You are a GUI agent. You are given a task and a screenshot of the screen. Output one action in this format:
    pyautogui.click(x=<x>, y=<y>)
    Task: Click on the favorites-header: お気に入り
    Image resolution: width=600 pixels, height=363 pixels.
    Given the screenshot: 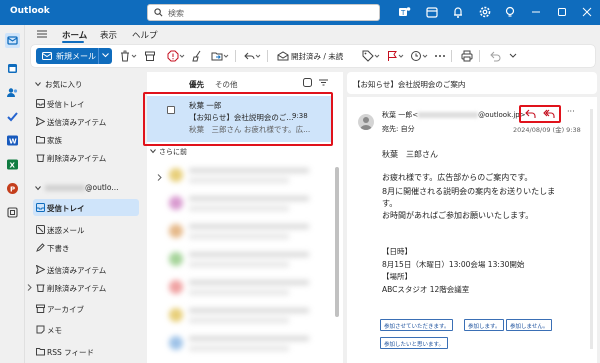 What is the action you would take?
    pyautogui.click(x=64, y=84)
    